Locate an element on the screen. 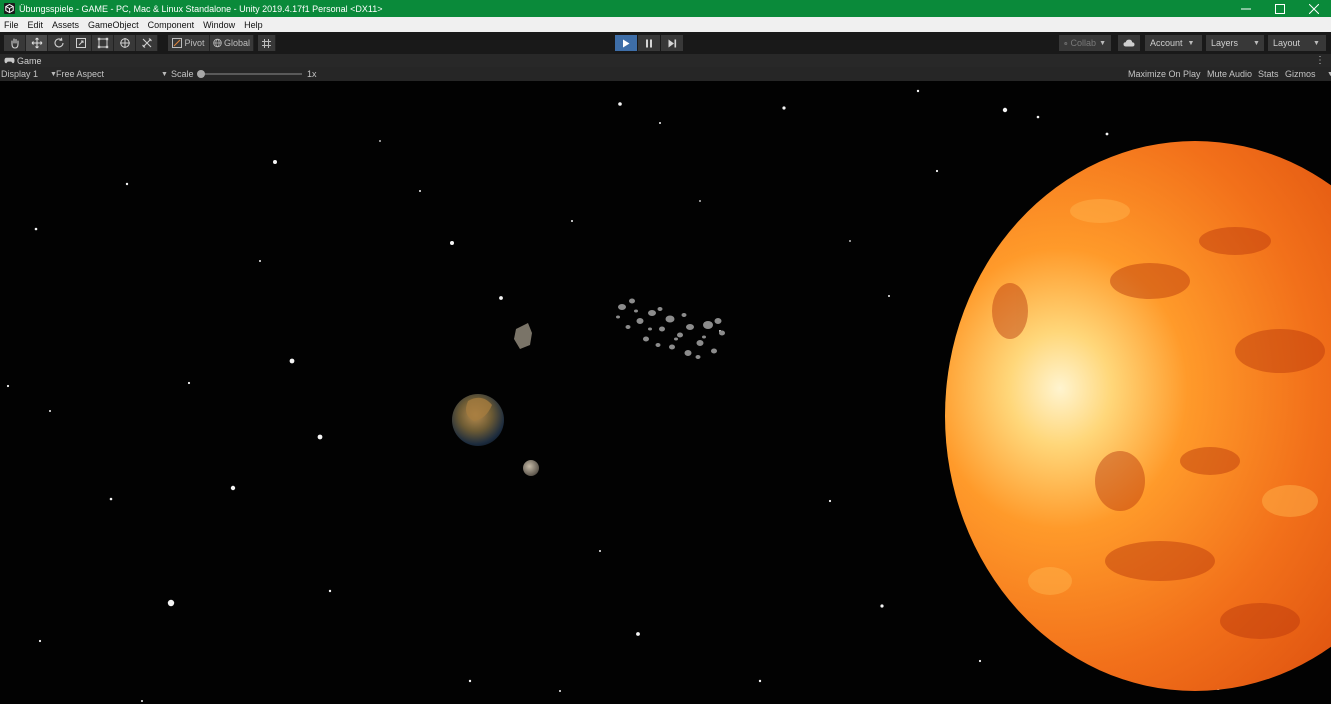  cloud-group is located at coordinates (1129, 43).